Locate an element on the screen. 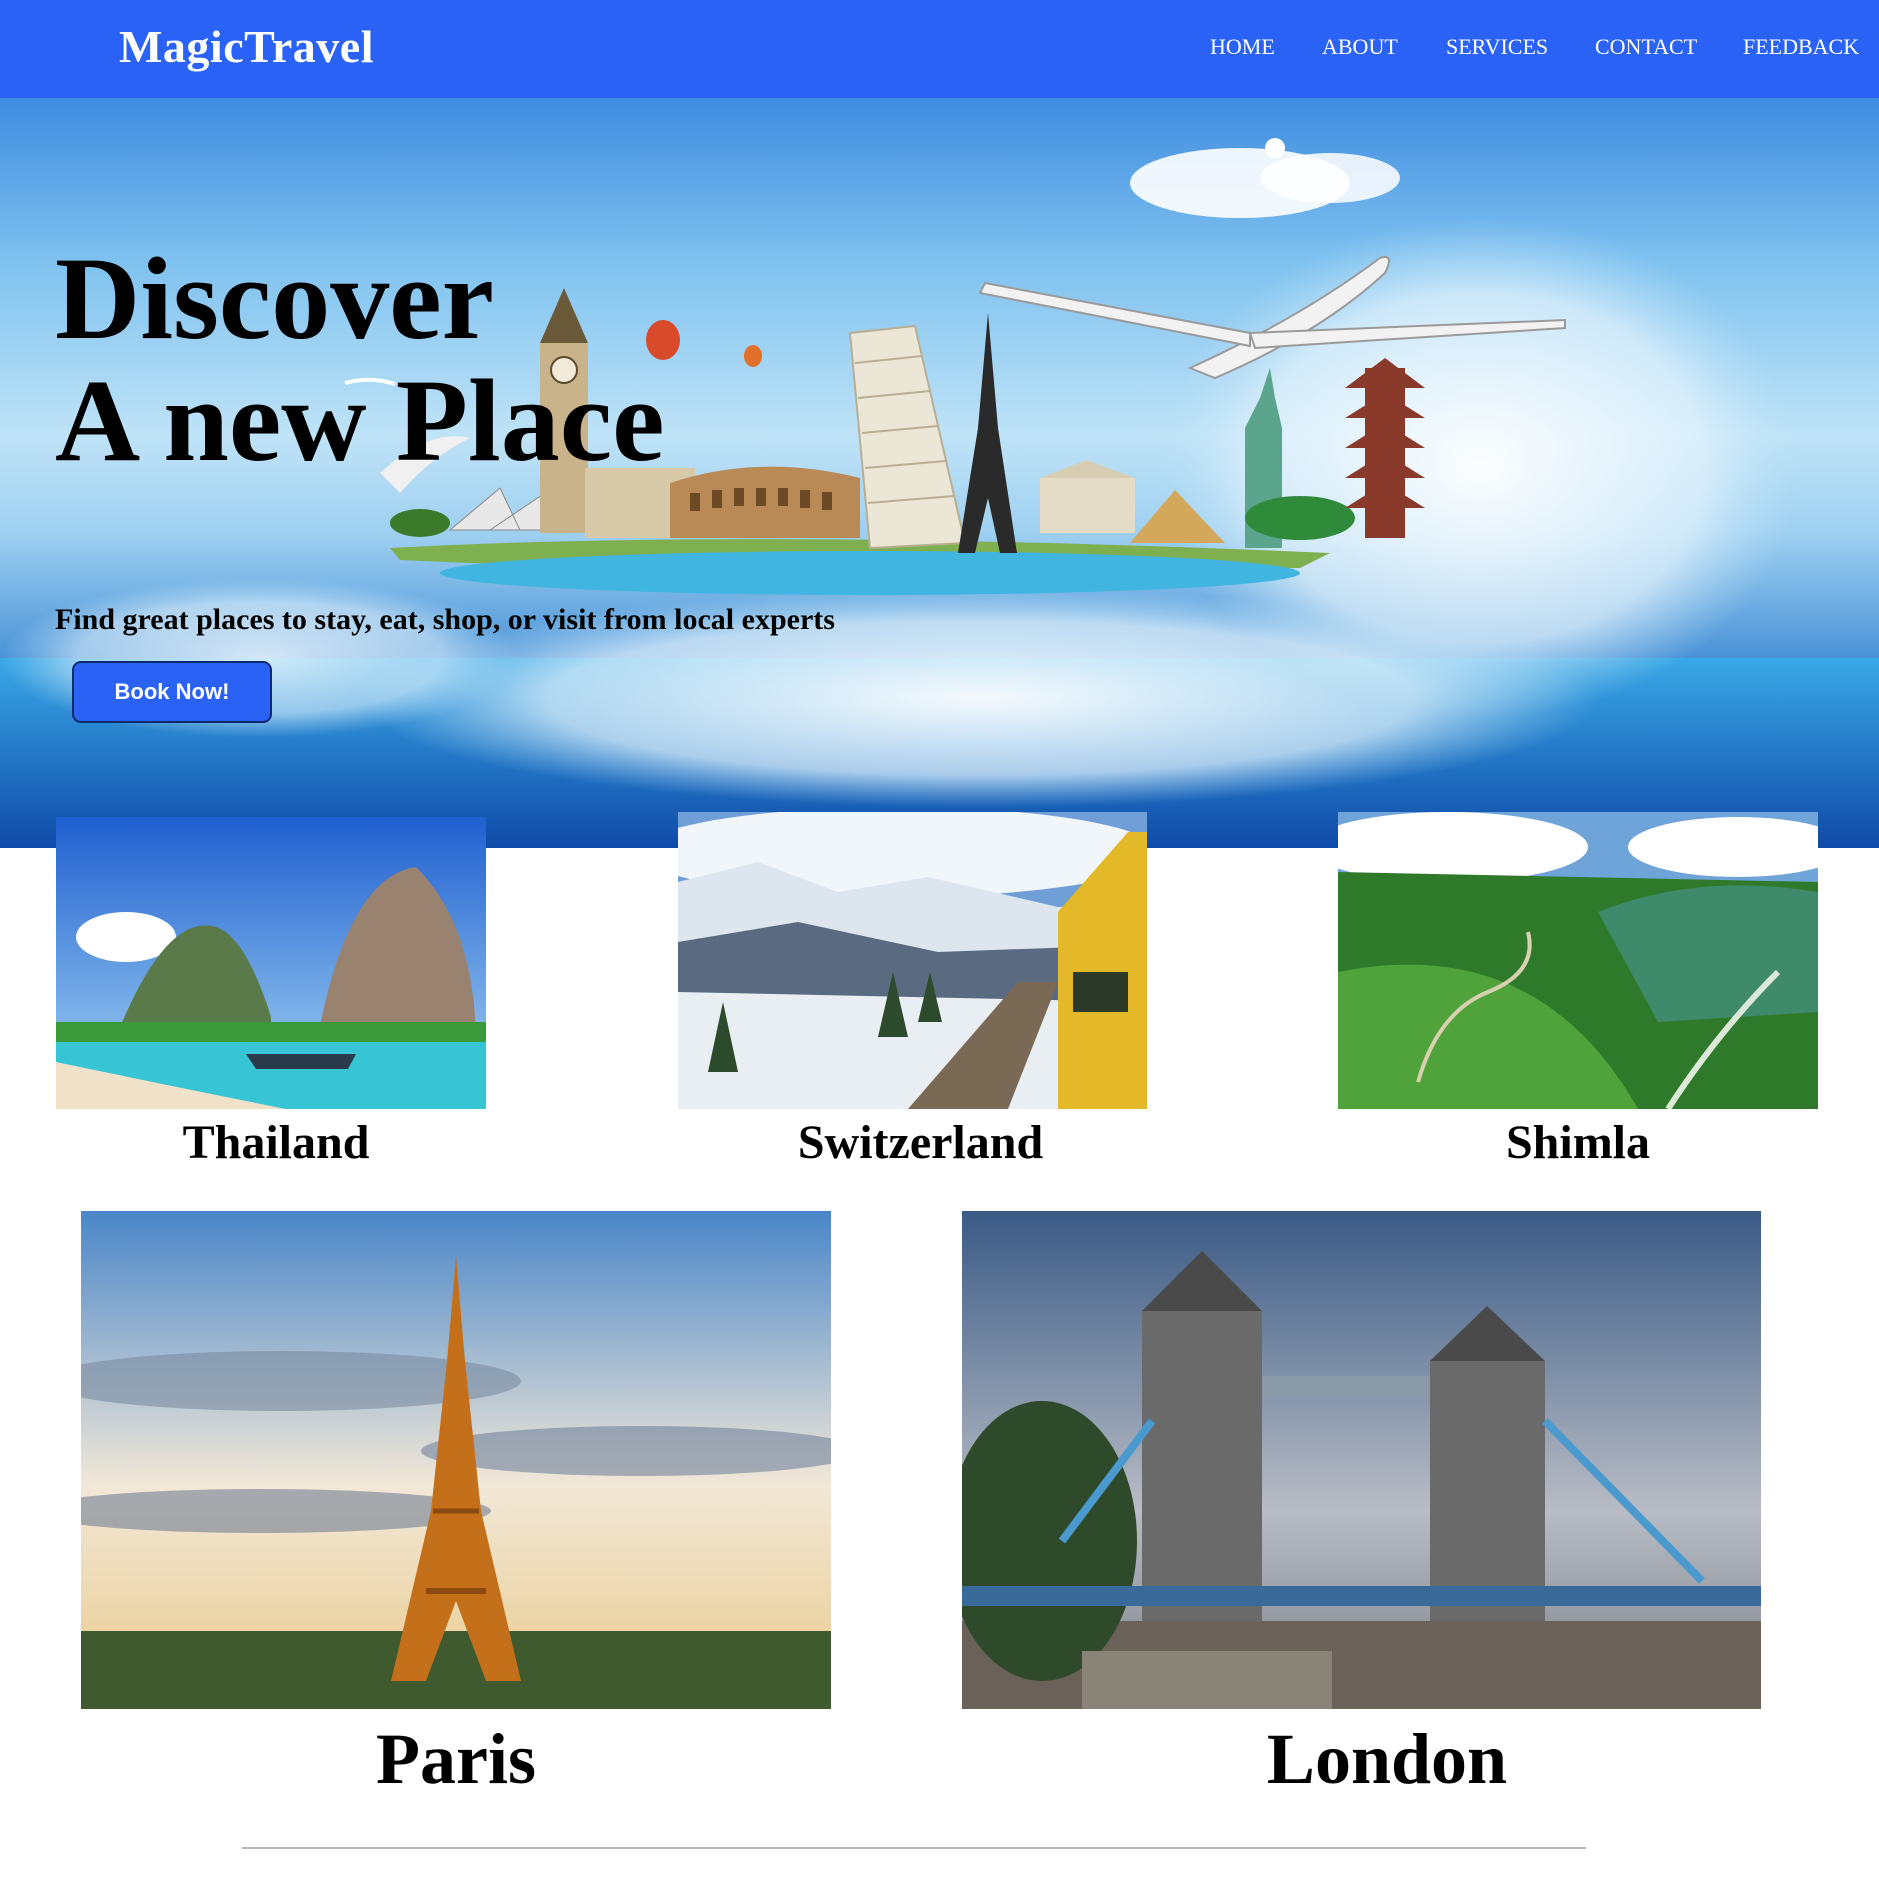 The image size is (1879, 1879). brand-logo: MagicTravel is located at coordinates (246, 46).